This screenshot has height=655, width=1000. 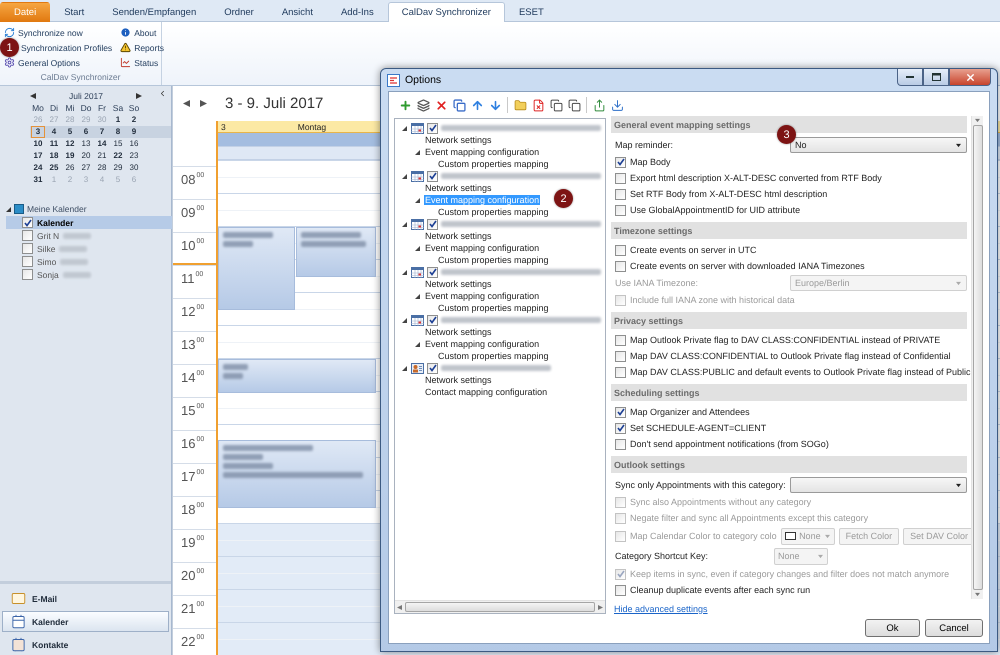 I want to click on previous-month-icon, so click(x=33, y=96).